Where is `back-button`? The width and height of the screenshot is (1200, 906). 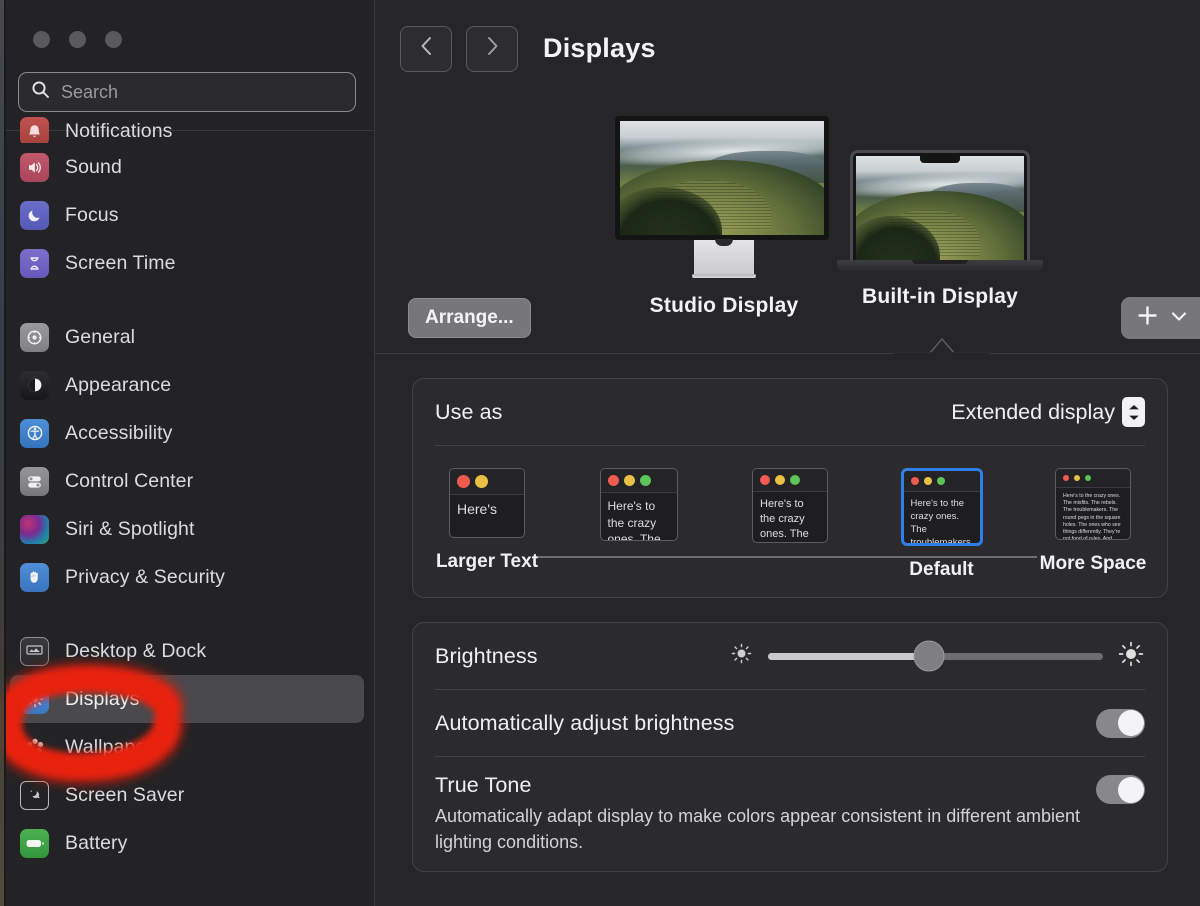 back-button is located at coordinates (426, 48).